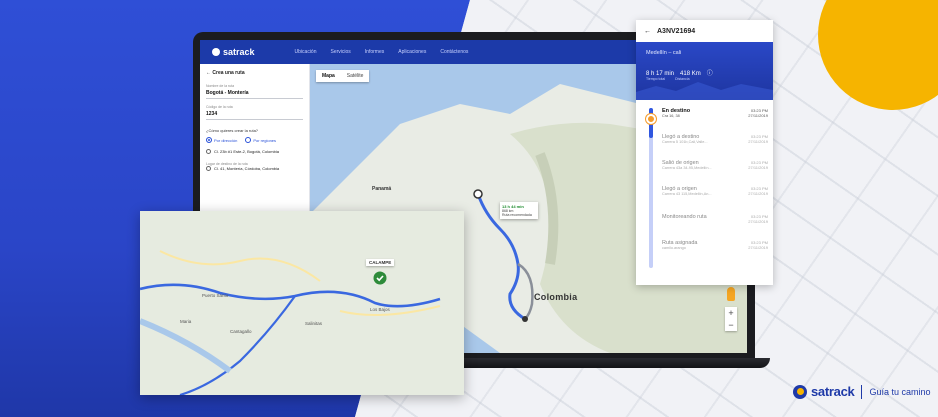  I want to click on origin-field: Cl. 23b #1 Este-2, Bogotá, Colombia, so click(254, 151).